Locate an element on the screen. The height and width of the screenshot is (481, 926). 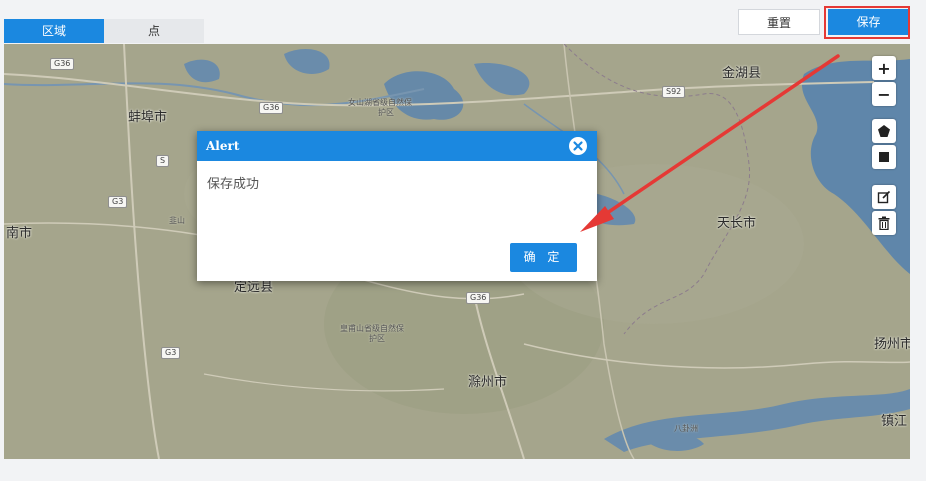
confirm-button: 确 定 is located at coordinates (543, 257).